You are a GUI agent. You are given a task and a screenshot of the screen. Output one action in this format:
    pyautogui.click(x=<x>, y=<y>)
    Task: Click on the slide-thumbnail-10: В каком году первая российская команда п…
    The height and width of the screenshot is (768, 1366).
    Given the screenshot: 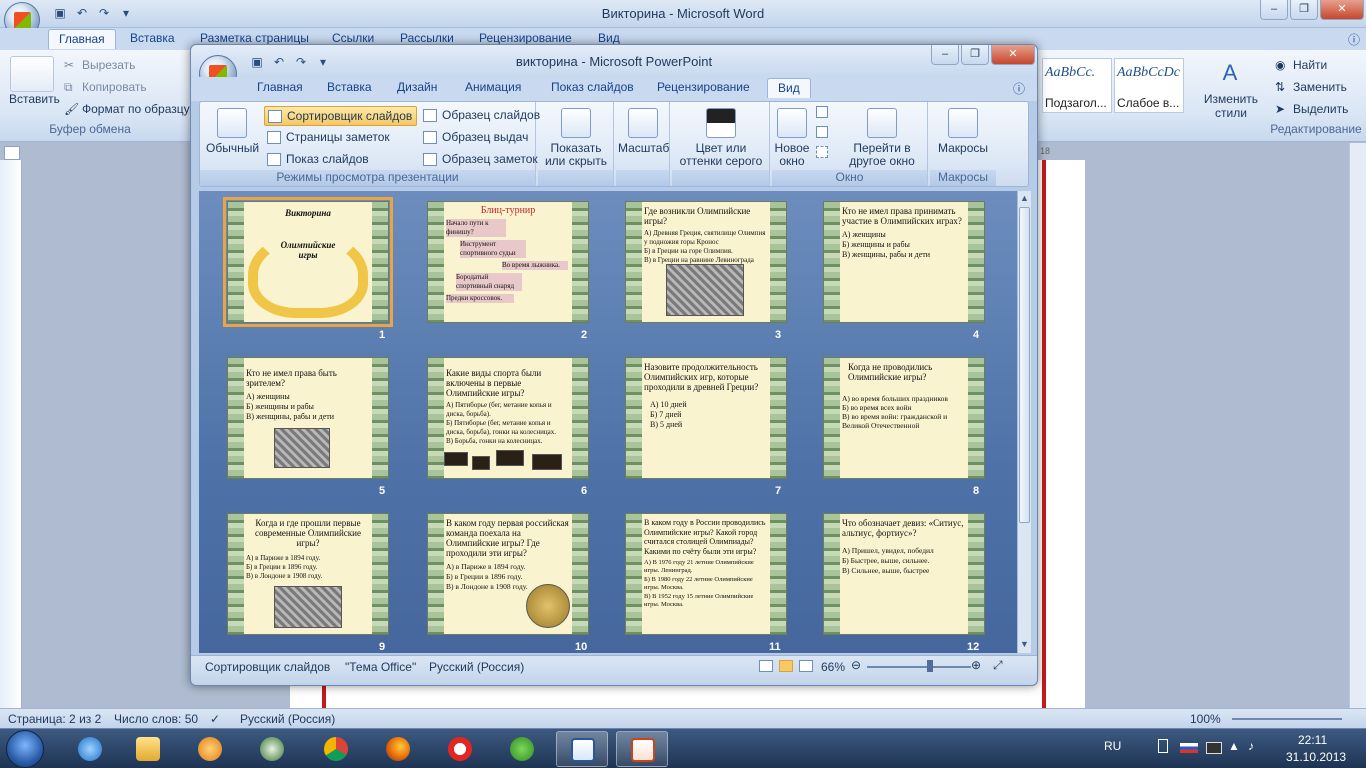 What is the action you would take?
    pyautogui.click(x=508, y=574)
    